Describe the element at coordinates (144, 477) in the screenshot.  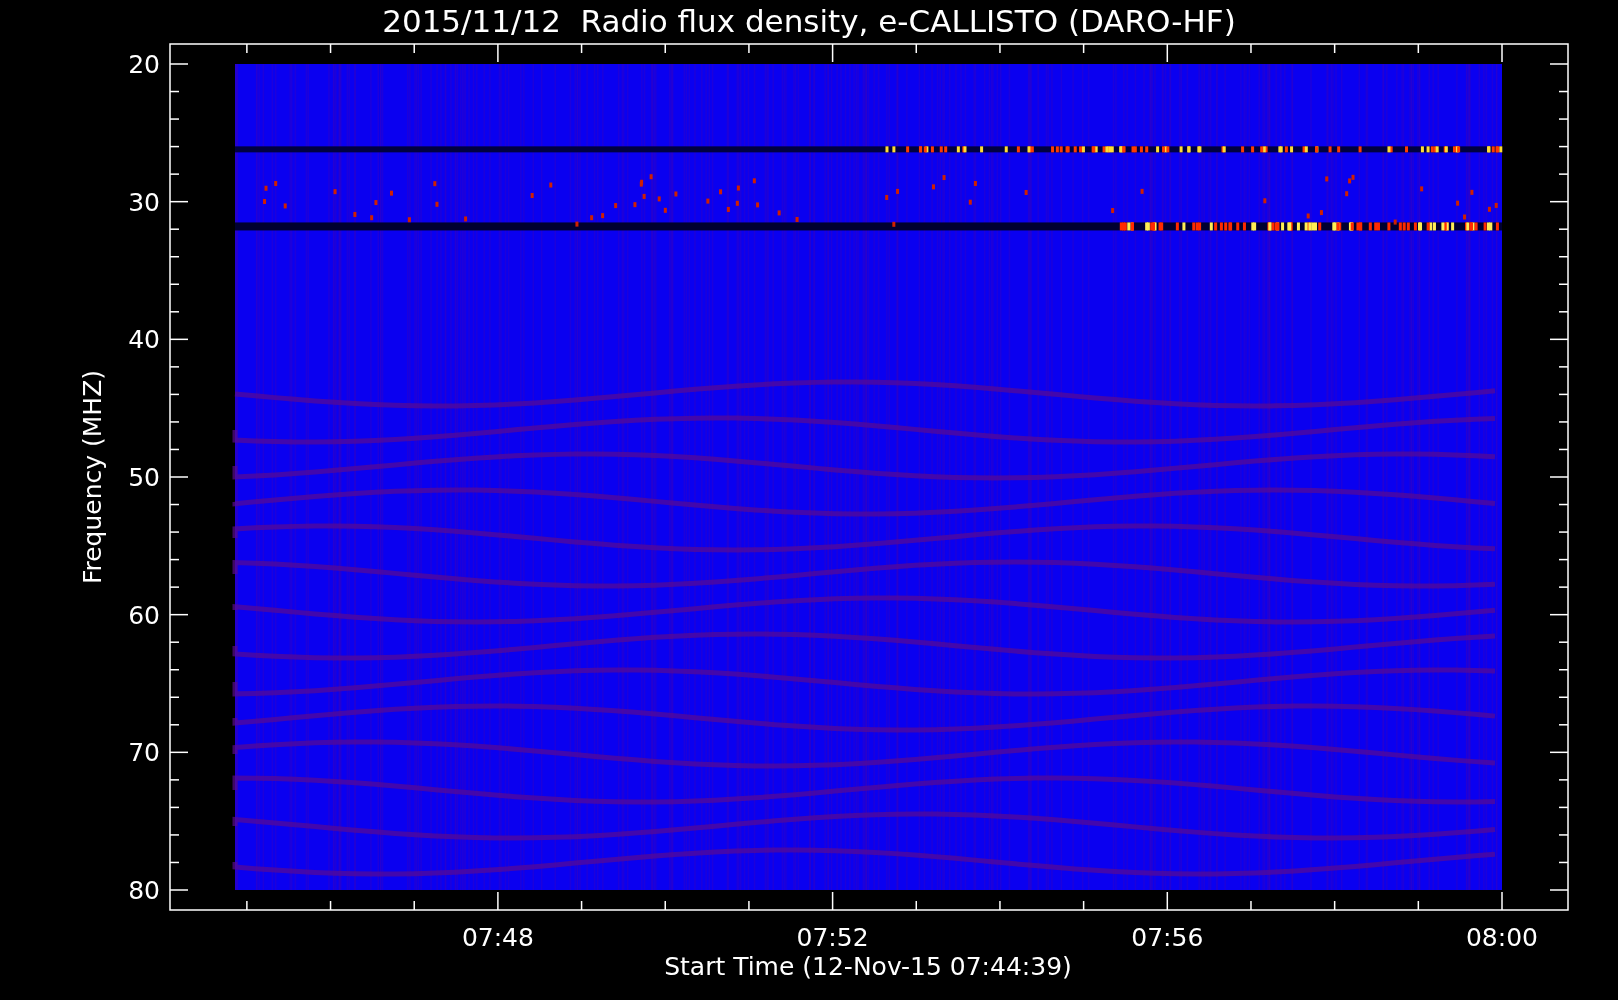
I see `y-tick-label: 50` at that location.